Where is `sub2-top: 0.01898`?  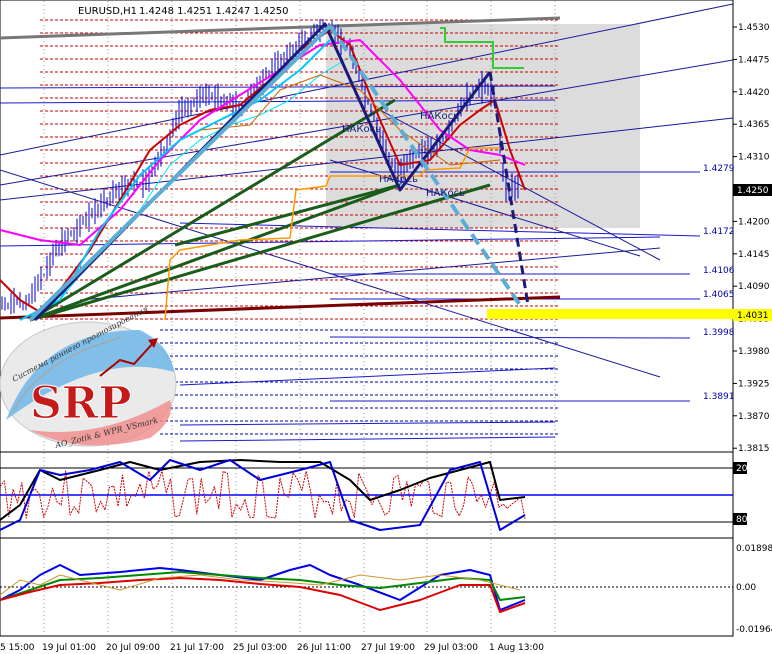
sub2-top: 0.01898 is located at coordinates (754, 549).